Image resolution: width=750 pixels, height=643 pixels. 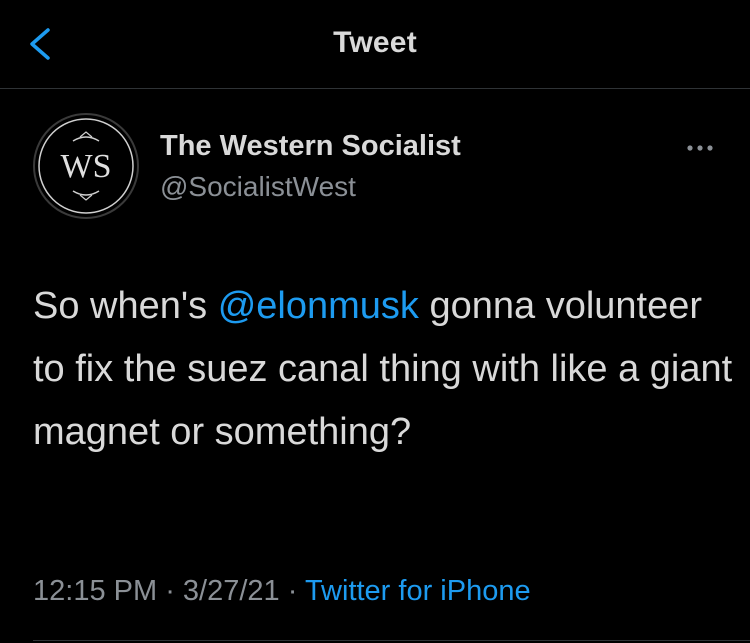 What do you see at coordinates (391, 640) in the screenshot?
I see `divider` at bounding box center [391, 640].